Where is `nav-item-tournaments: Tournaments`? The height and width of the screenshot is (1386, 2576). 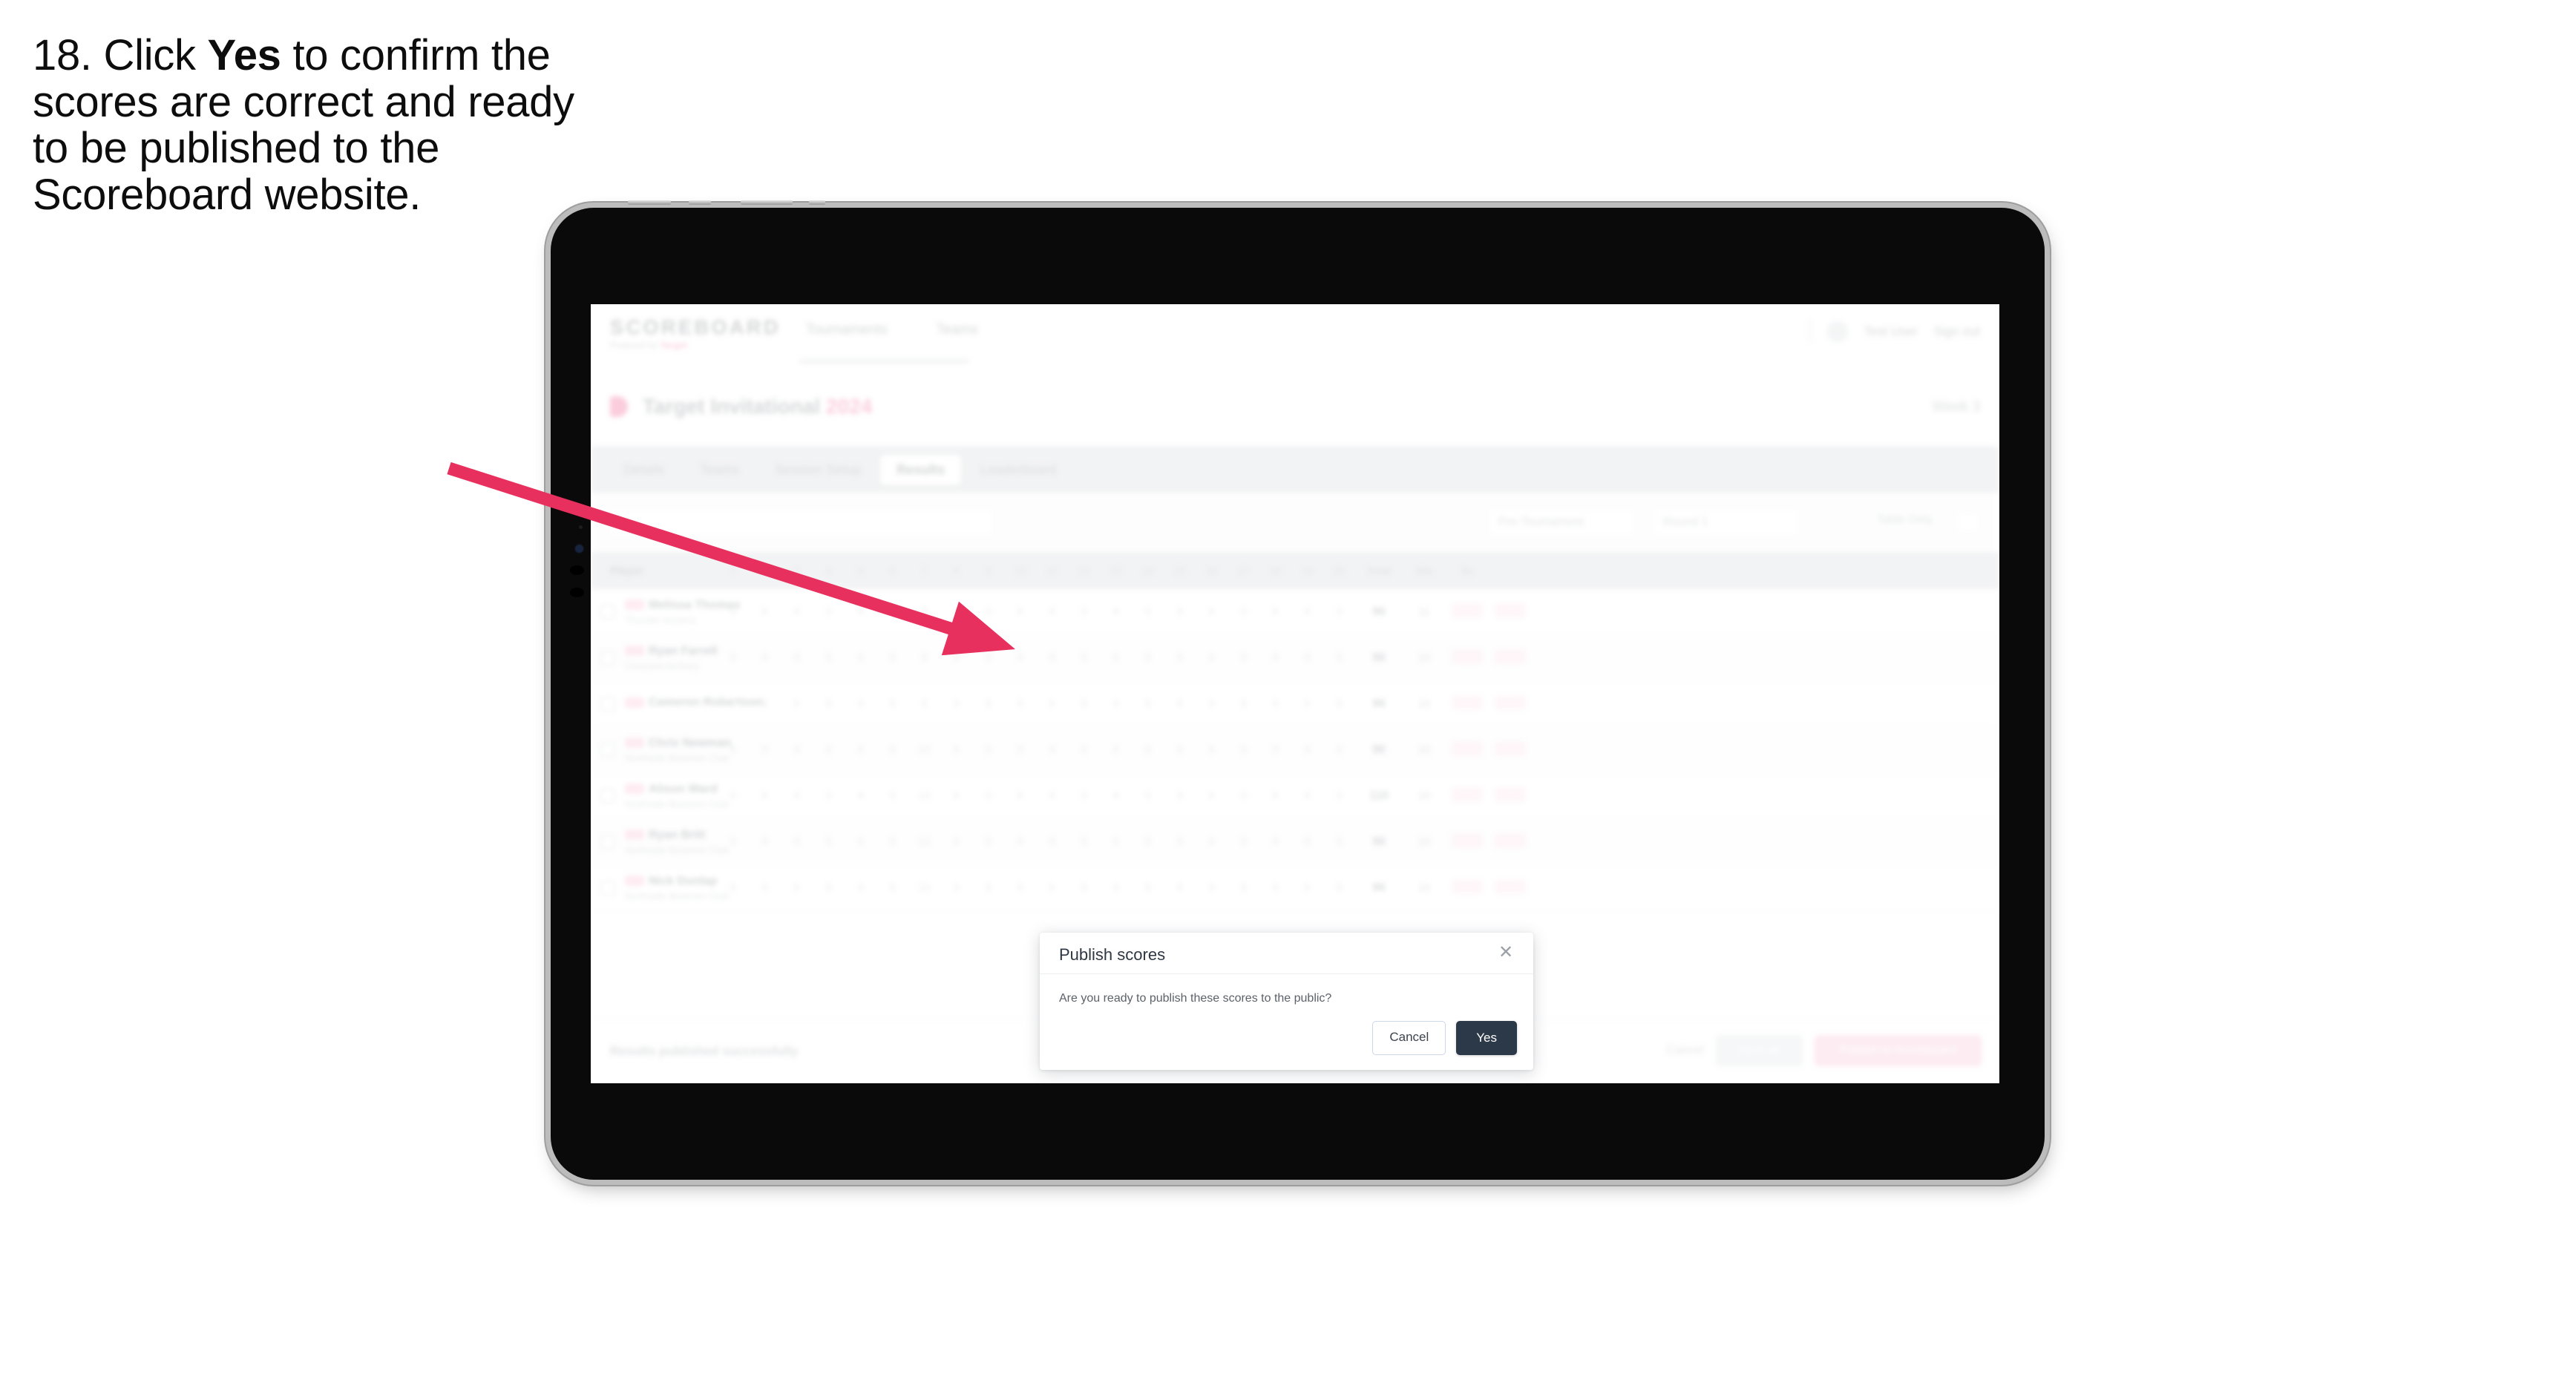
nav-item-tournaments: Tournaments is located at coordinates (847, 330).